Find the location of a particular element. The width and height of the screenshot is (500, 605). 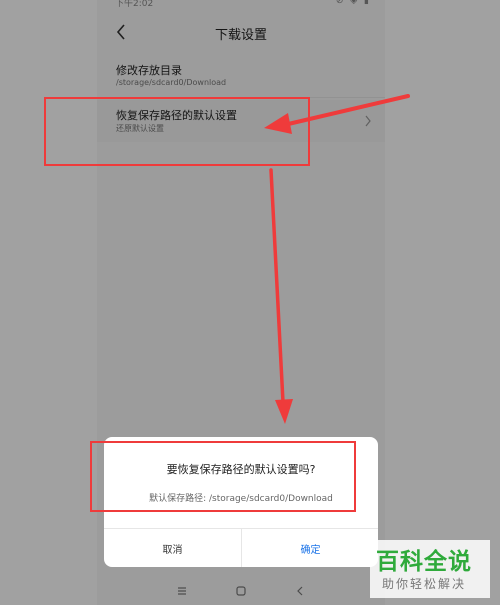

cancel-button: 取消 is located at coordinates (172, 548).